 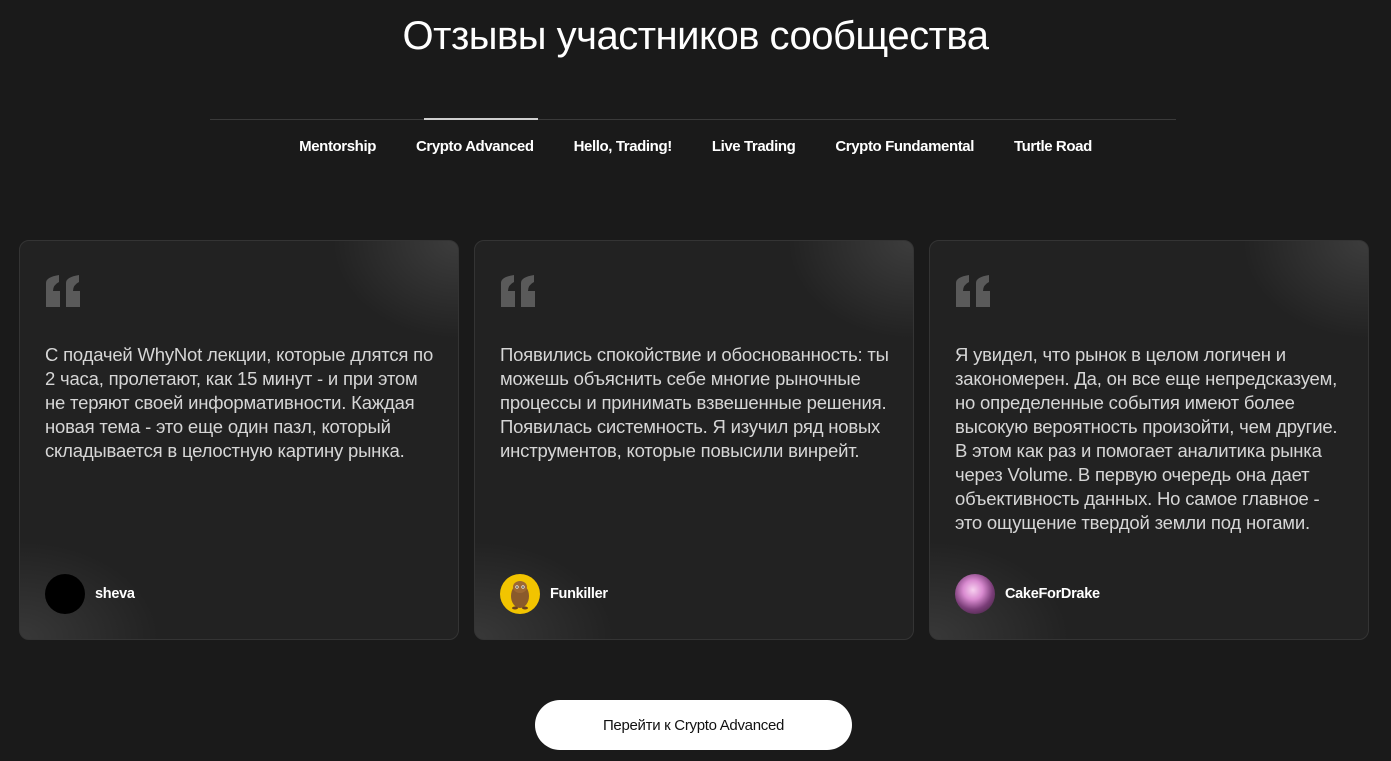 What do you see at coordinates (693, 119) in the screenshot?
I see `tabs-divider` at bounding box center [693, 119].